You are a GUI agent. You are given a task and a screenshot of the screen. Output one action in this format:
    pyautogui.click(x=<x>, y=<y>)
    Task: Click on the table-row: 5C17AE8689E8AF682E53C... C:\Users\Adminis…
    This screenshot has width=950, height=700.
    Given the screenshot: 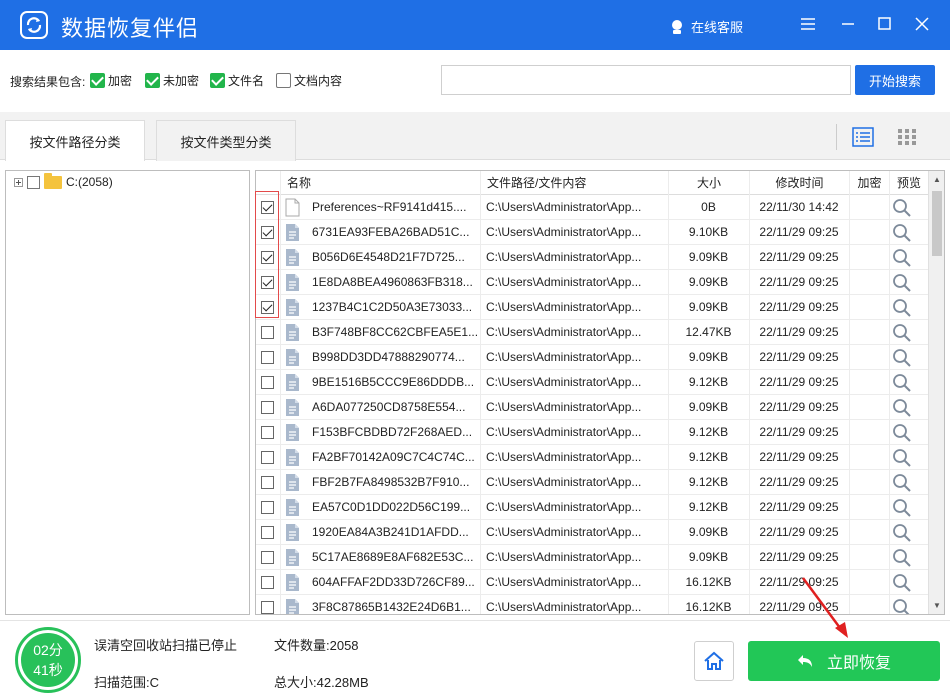 What is the action you would take?
    pyautogui.click(x=592, y=557)
    